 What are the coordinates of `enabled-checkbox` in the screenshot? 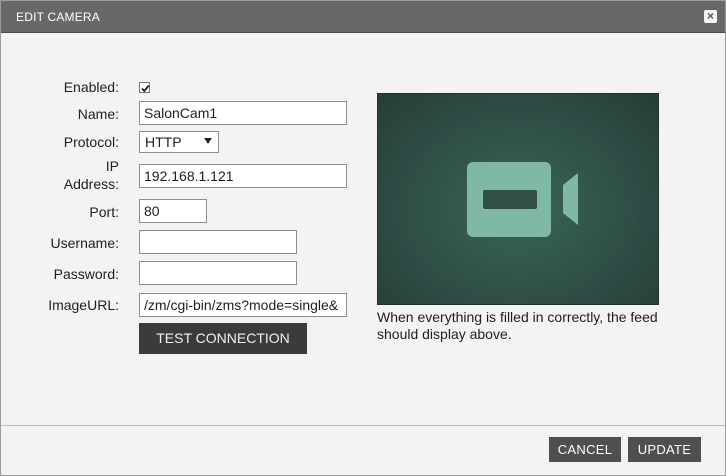 It's located at (144, 87).